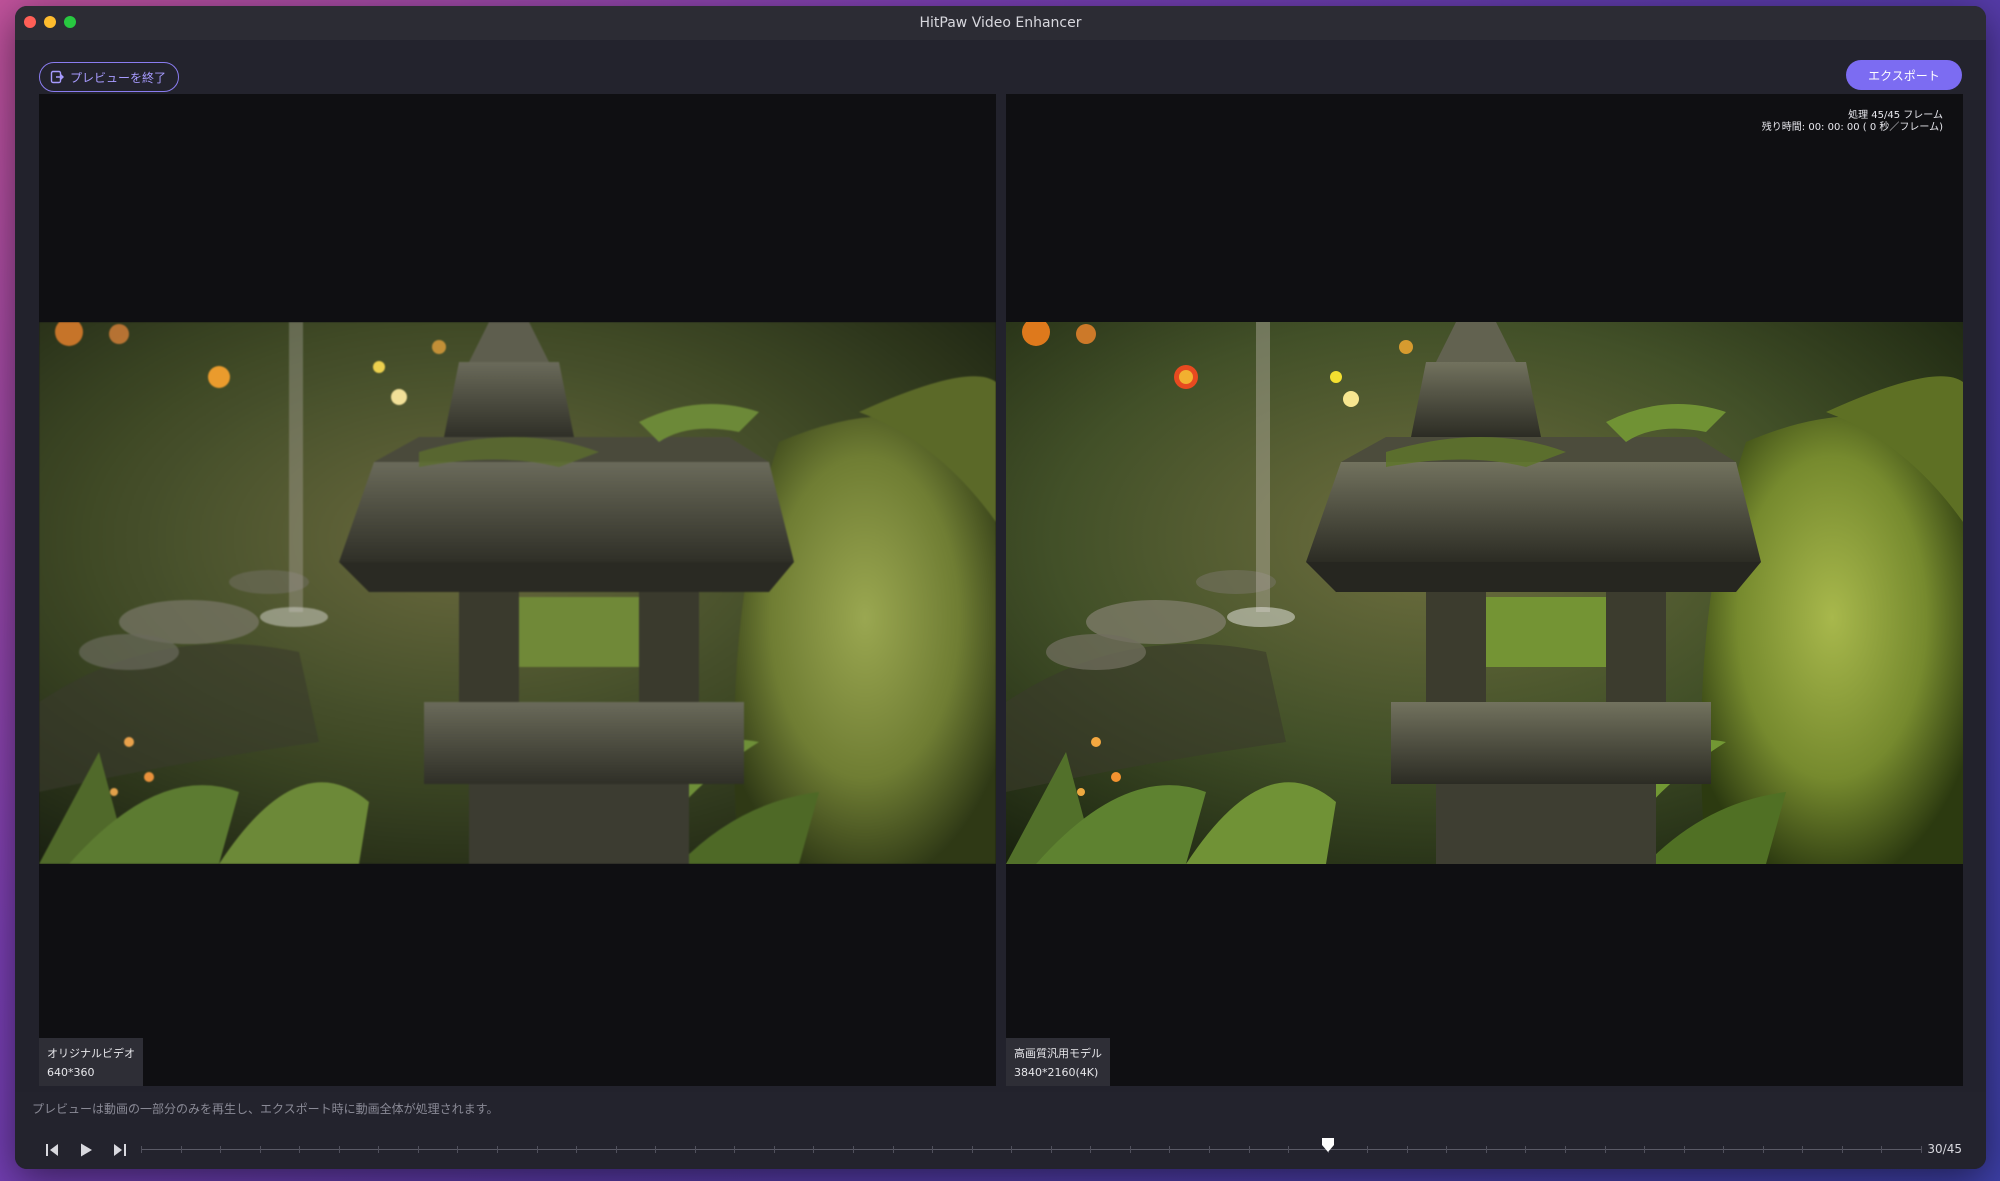 The height and width of the screenshot is (1181, 2000). Describe the element at coordinates (1852, 127) in the screenshot. I see `remaining-time-text: 残り時間: 00: 00: 00 ( 0 秒／フレーム)` at that location.